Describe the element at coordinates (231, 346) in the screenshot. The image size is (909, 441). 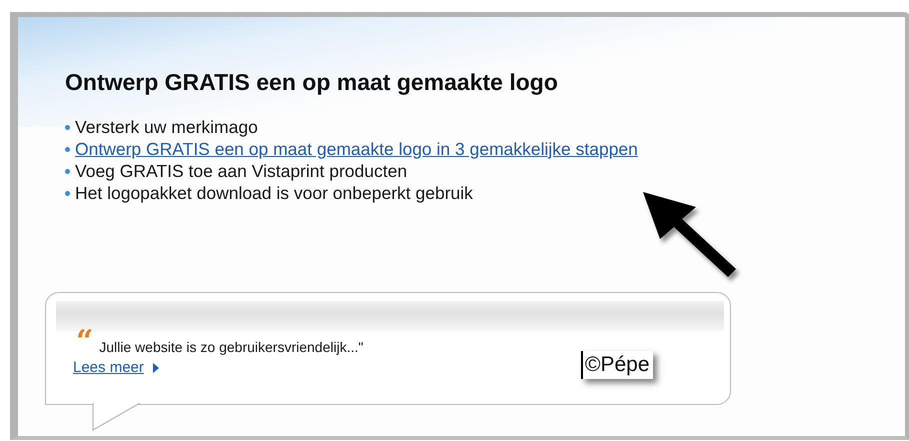
I see `testimonial-quote: Jullie website is zo gebruikersvriendelijk..."` at that location.